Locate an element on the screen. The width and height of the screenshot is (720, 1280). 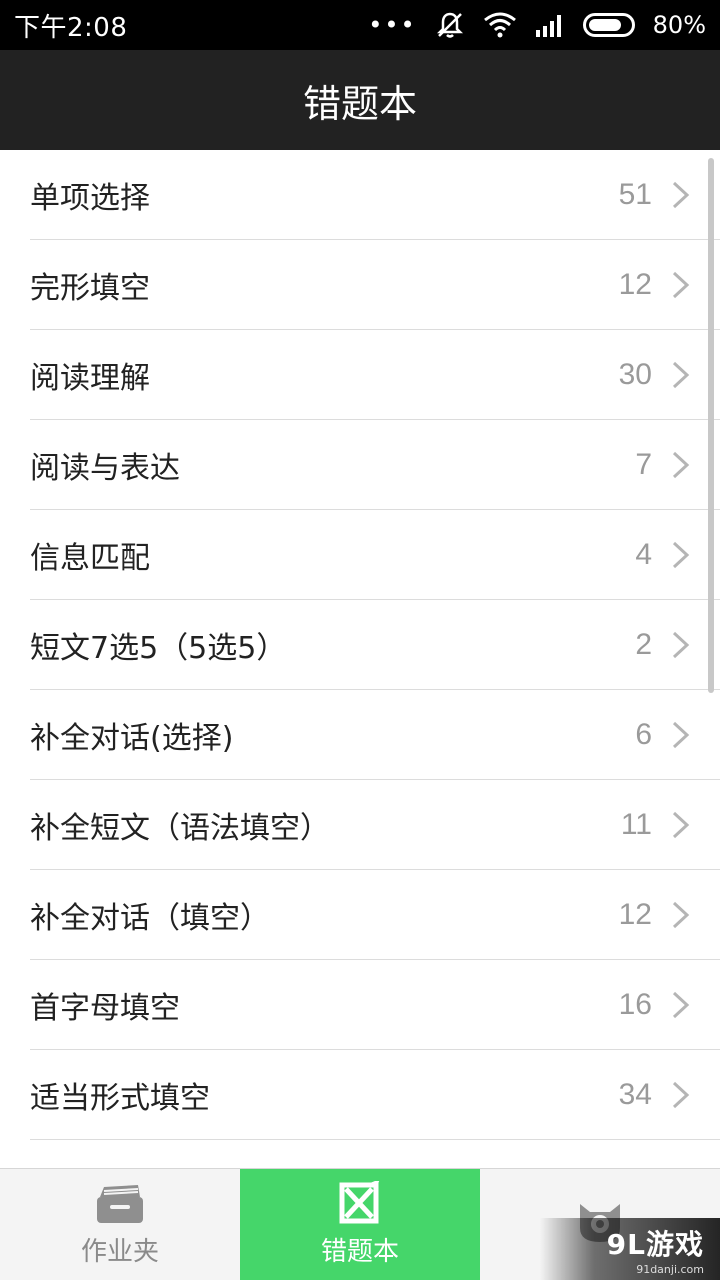
list-item-count: 11 is located at coordinates (636, 824).